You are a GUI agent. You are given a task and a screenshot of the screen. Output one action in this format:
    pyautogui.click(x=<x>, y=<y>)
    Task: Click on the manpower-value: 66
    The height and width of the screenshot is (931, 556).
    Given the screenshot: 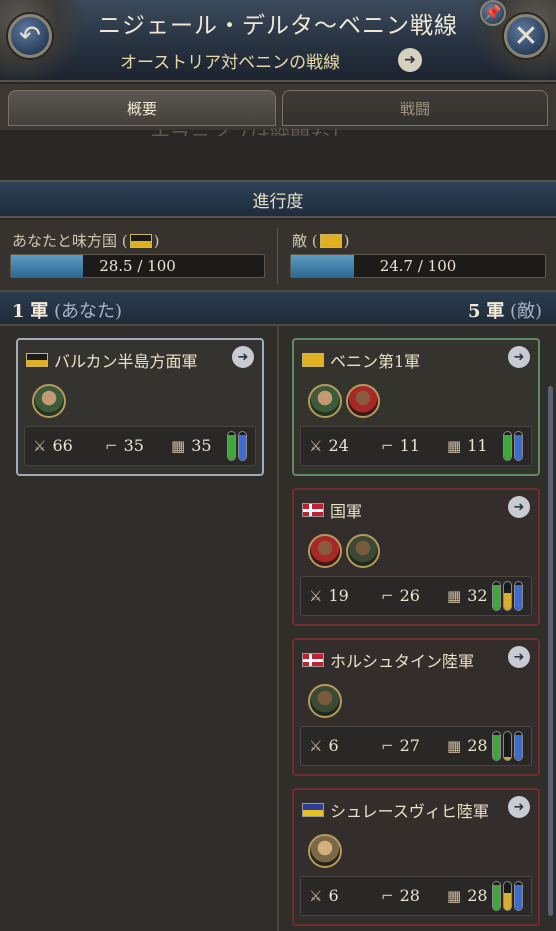 What is the action you would take?
    pyautogui.click(x=62, y=445)
    